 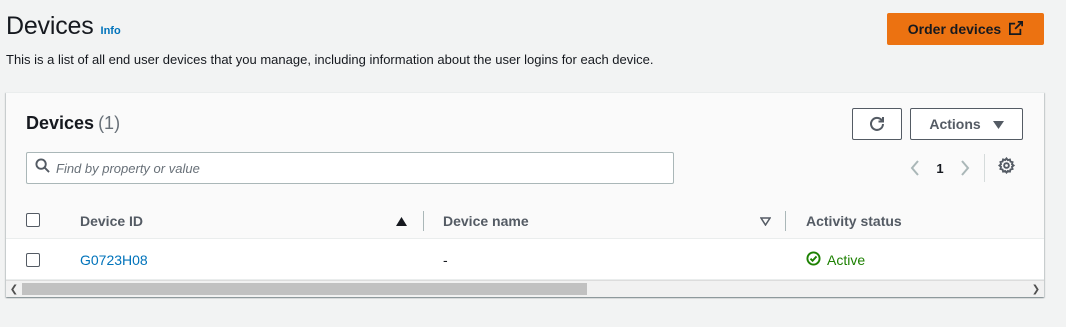 What do you see at coordinates (984, 168) in the screenshot?
I see `pager-divider` at bounding box center [984, 168].